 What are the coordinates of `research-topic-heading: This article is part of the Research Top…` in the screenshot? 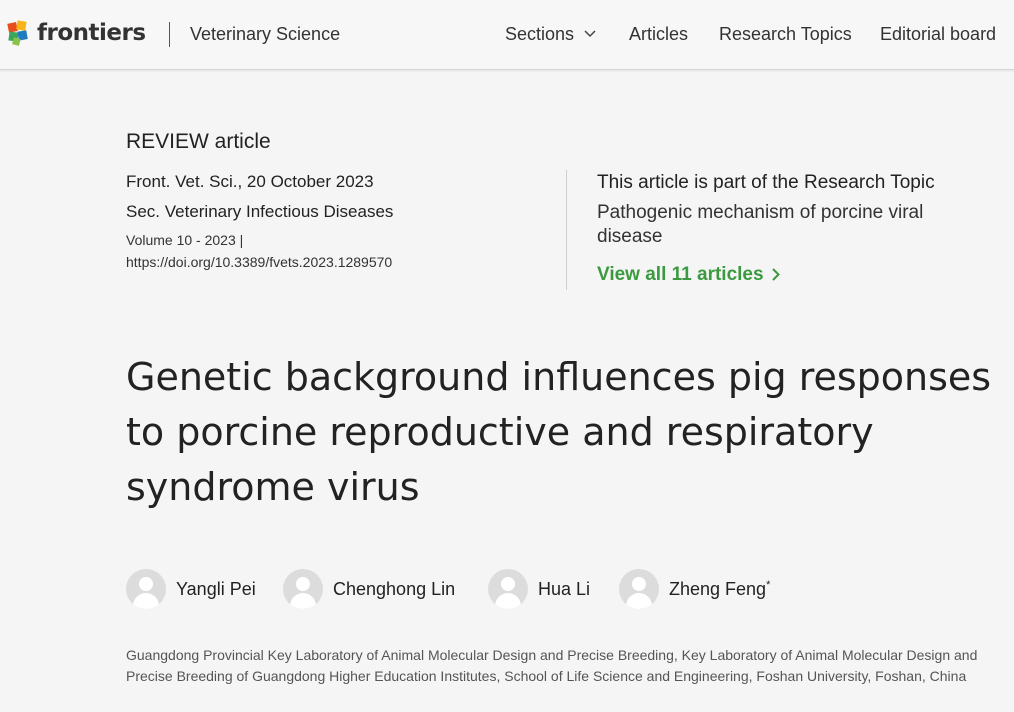 It's located at (766, 182).